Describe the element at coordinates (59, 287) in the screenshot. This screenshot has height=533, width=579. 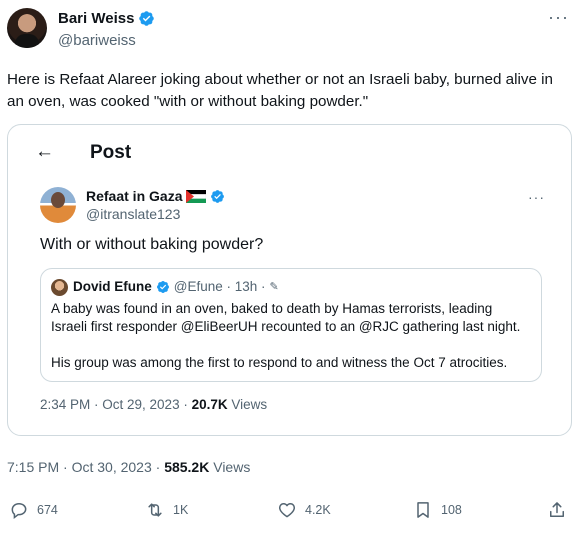
I see `nested-author-avatar` at that location.